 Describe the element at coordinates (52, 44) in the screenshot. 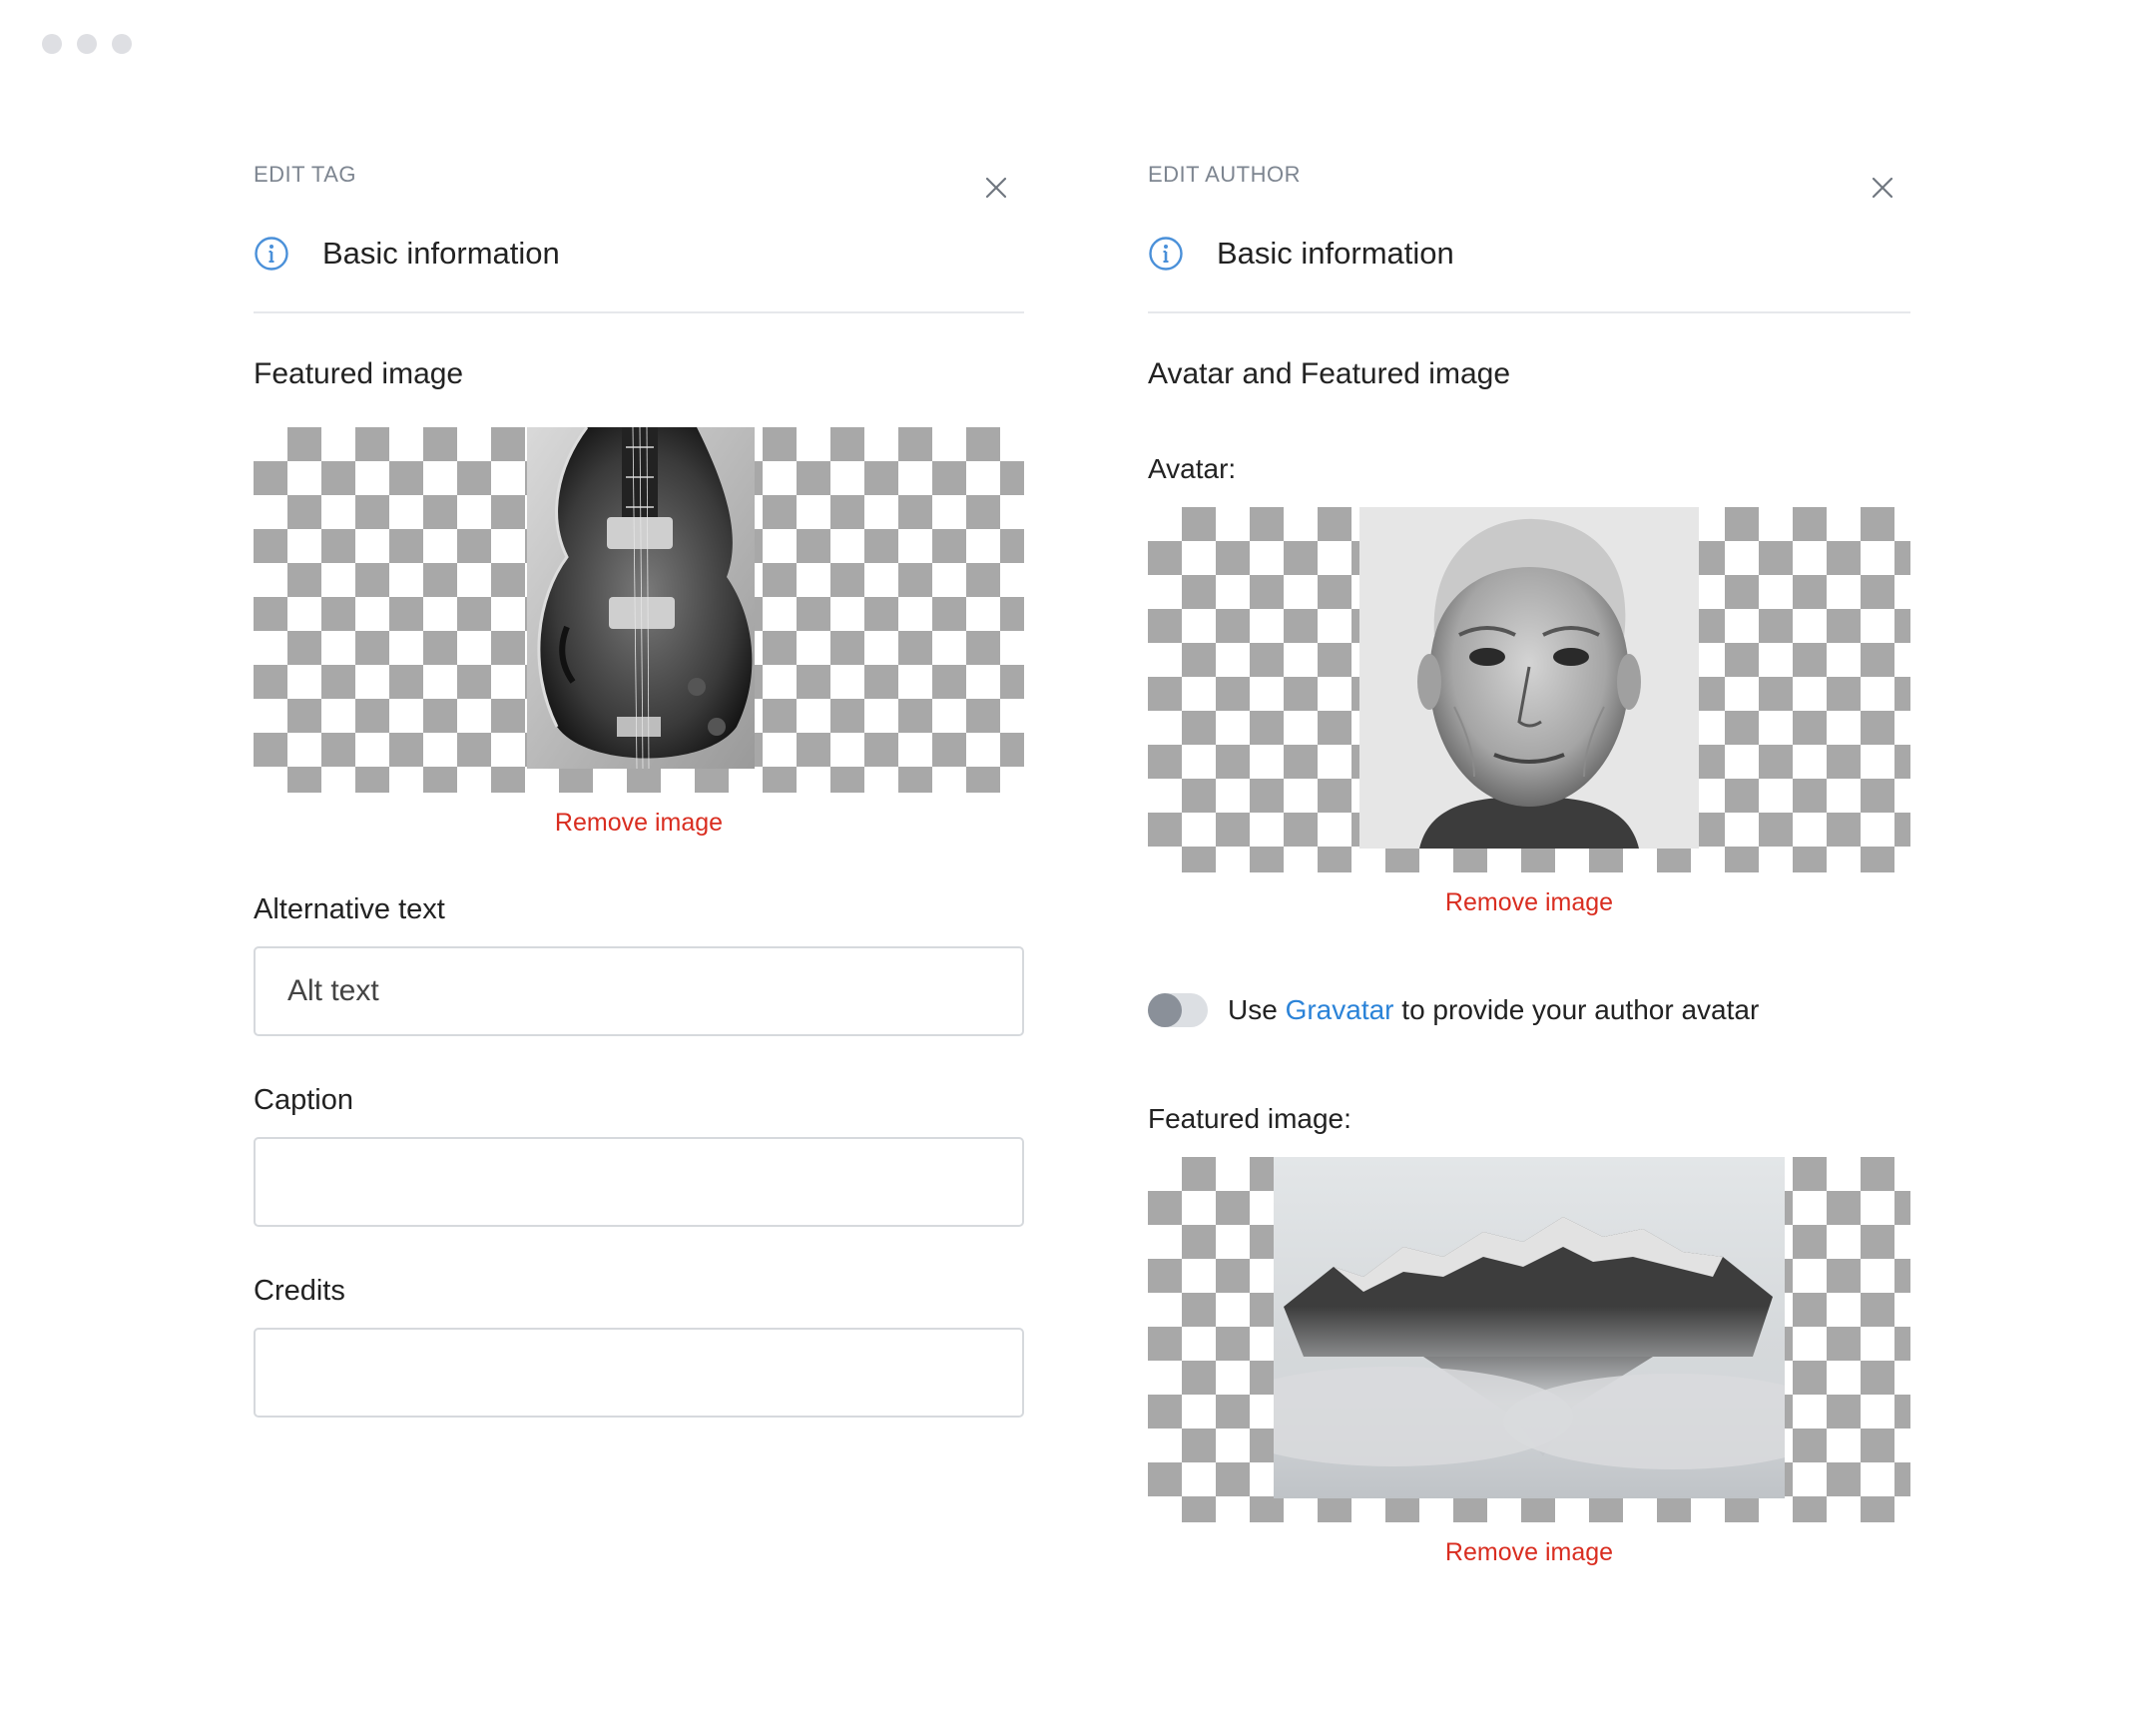

I see `window-dot-close` at that location.